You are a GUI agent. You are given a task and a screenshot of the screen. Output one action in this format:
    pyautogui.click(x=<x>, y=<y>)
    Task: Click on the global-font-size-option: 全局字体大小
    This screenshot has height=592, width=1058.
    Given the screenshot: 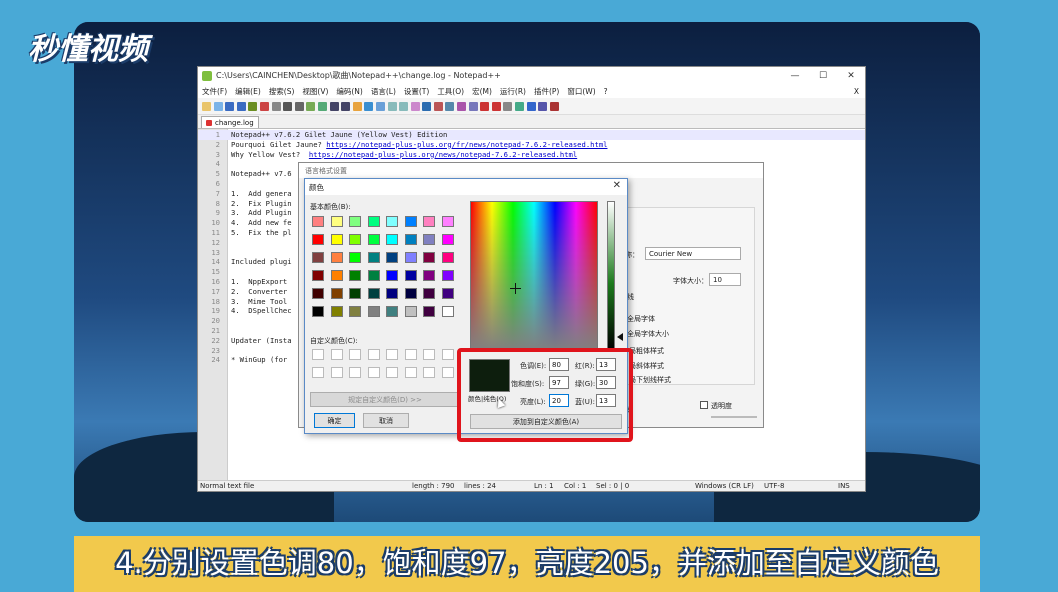 What is the action you would take?
    pyautogui.click(x=648, y=334)
    